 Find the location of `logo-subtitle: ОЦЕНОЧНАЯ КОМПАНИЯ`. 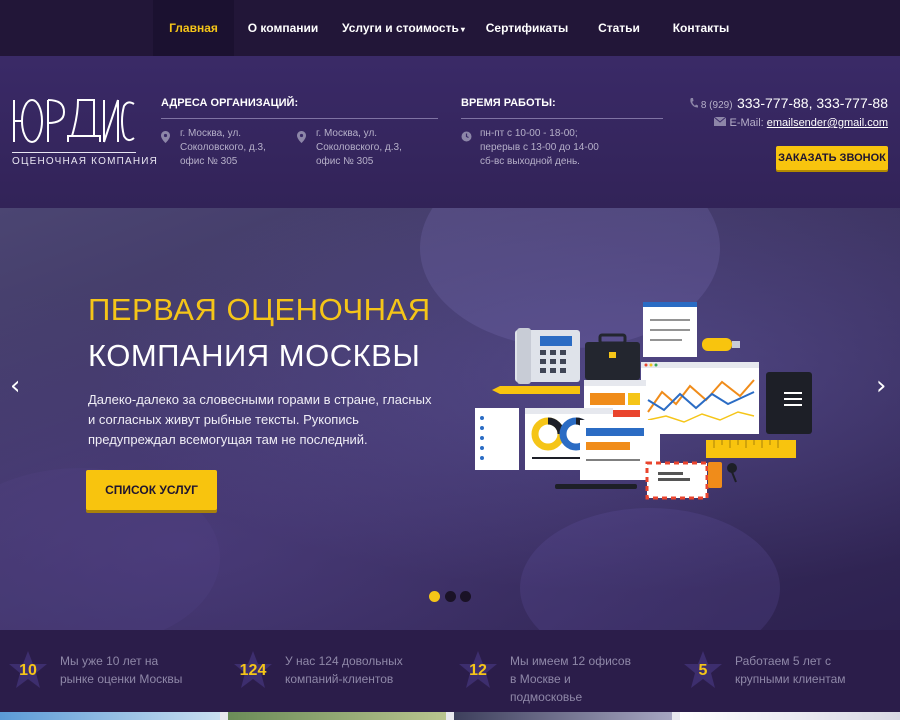

logo-subtitle: ОЦЕНОЧНАЯ КОМПАНИЯ is located at coordinates (84, 159).